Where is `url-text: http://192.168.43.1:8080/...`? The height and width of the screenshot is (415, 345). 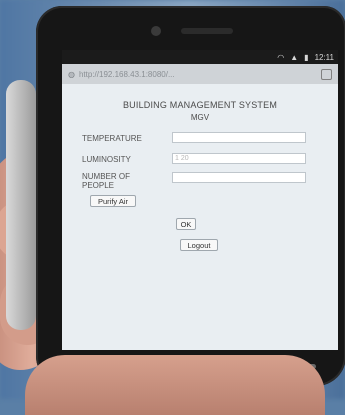
url-text: http://192.168.43.1:8080/... is located at coordinates (198, 74).